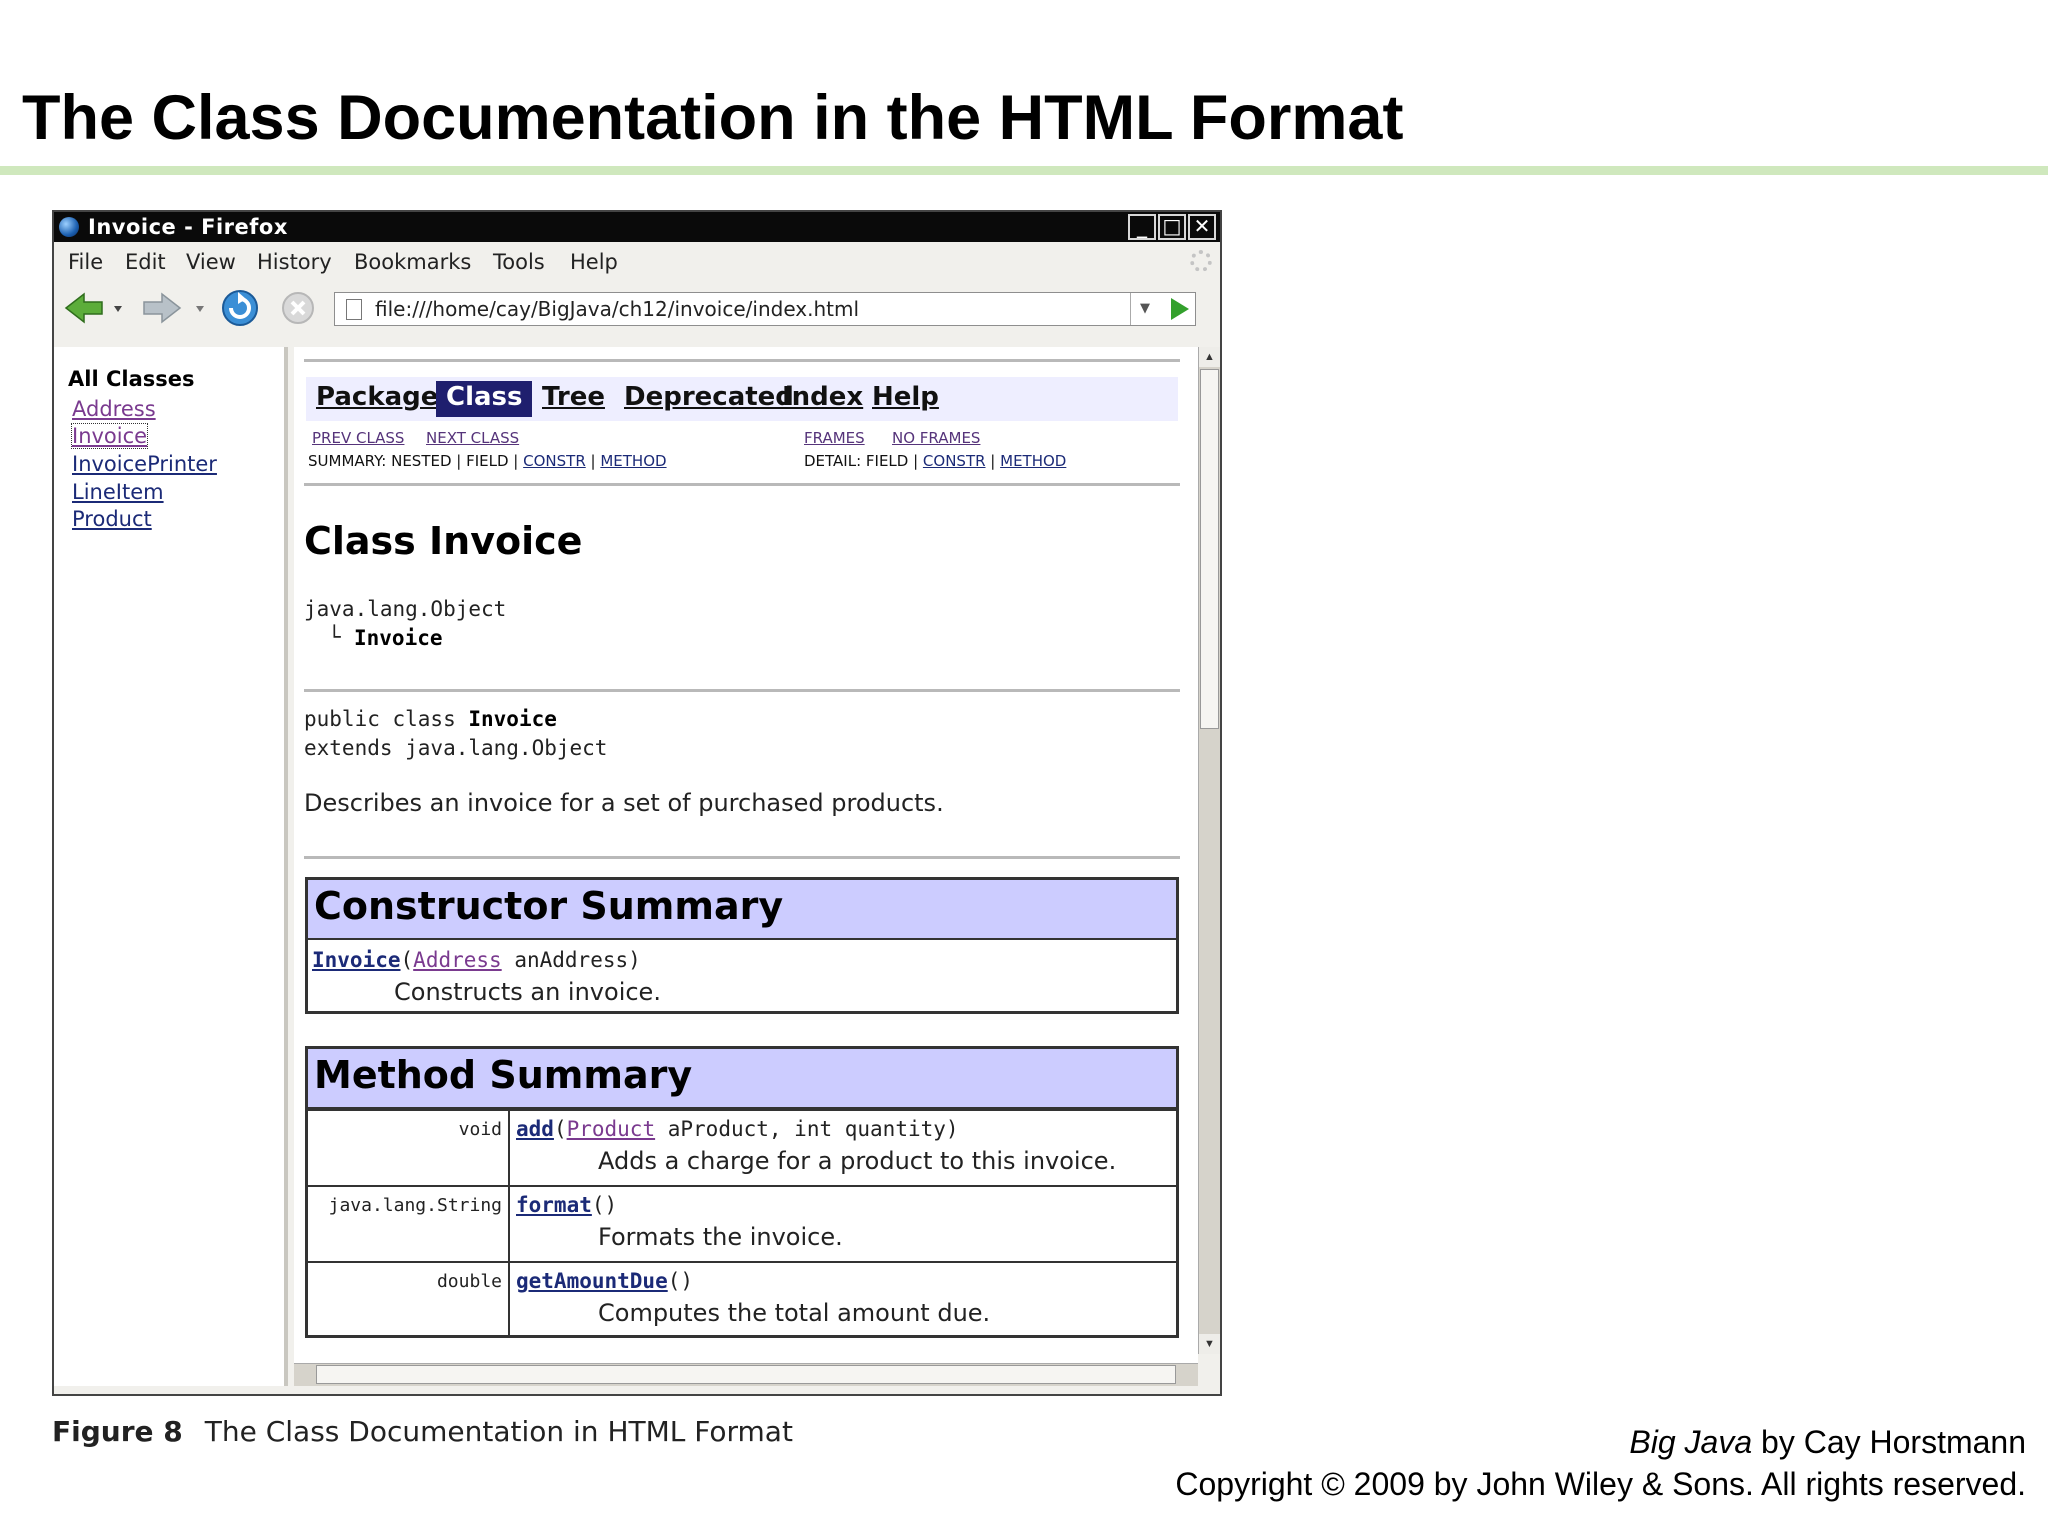 The width and height of the screenshot is (2048, 1536). I want to click on method-summary-header: Method Summary, so click(742, 1079).